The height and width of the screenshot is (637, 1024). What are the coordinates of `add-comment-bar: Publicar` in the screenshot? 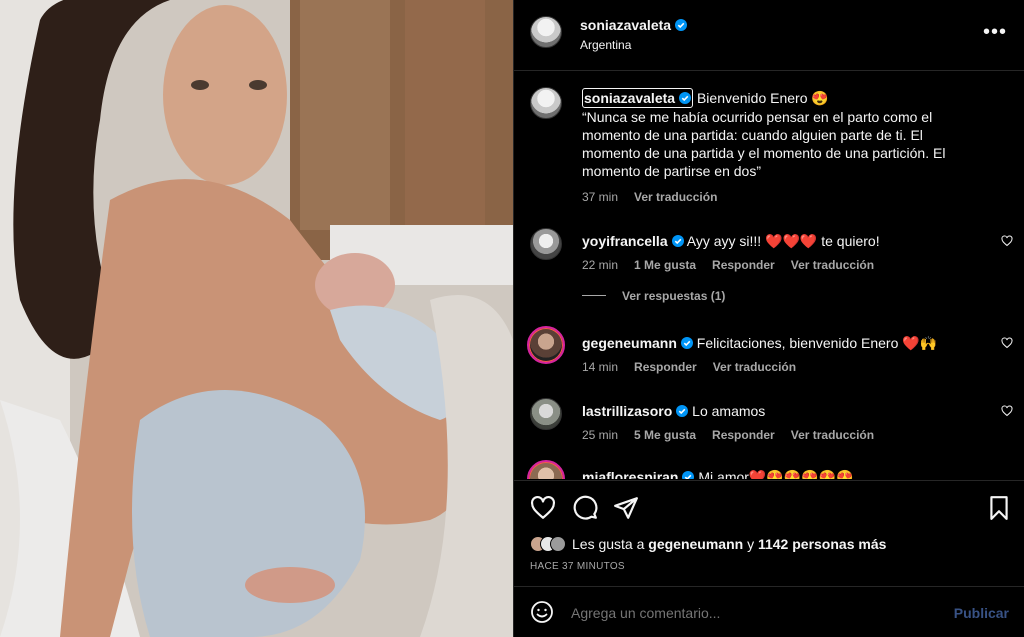 It's located at (769, 611).